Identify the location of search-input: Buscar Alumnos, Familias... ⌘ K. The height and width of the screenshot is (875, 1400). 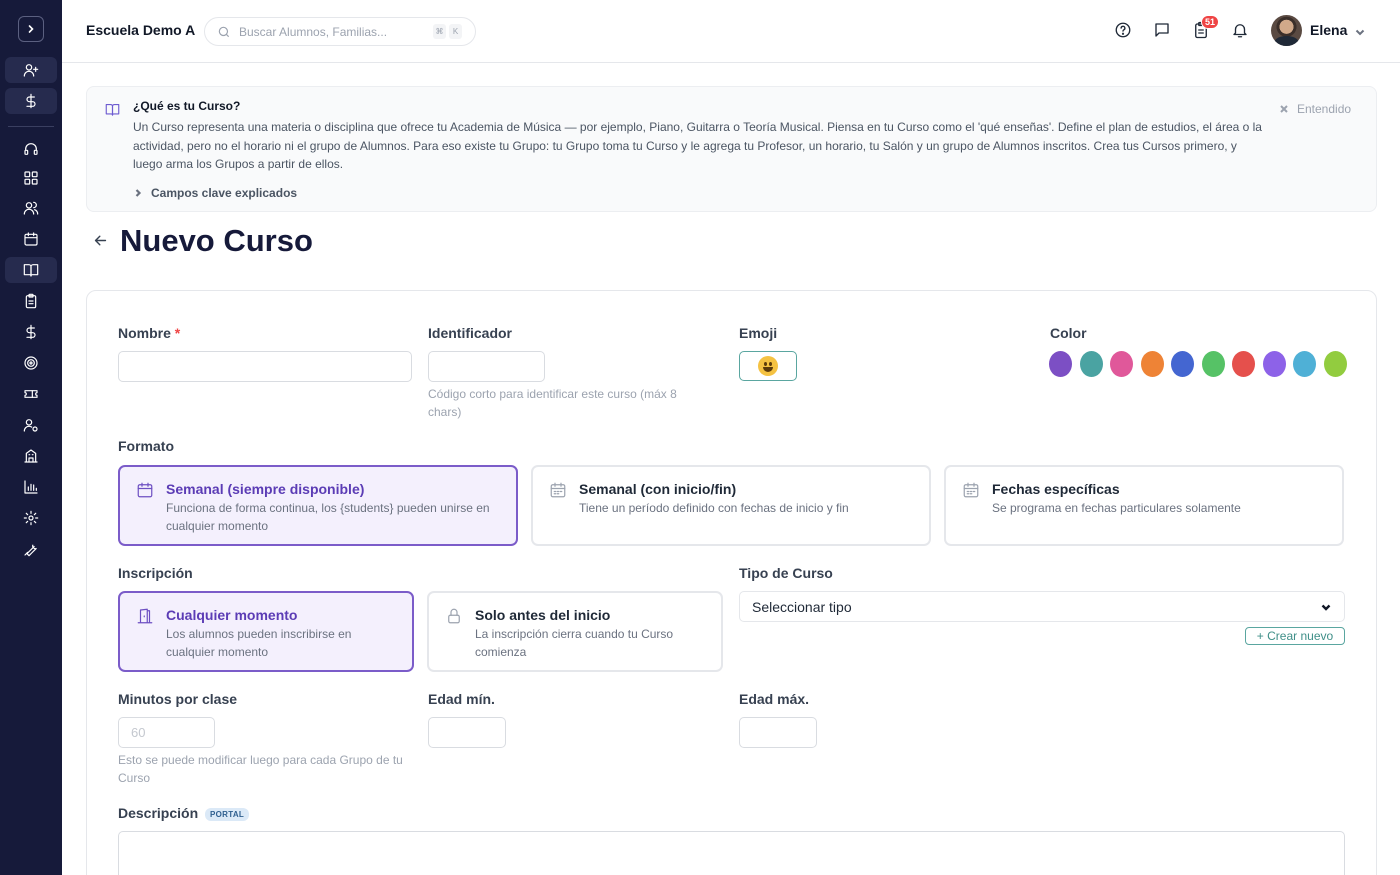
(340, 31).